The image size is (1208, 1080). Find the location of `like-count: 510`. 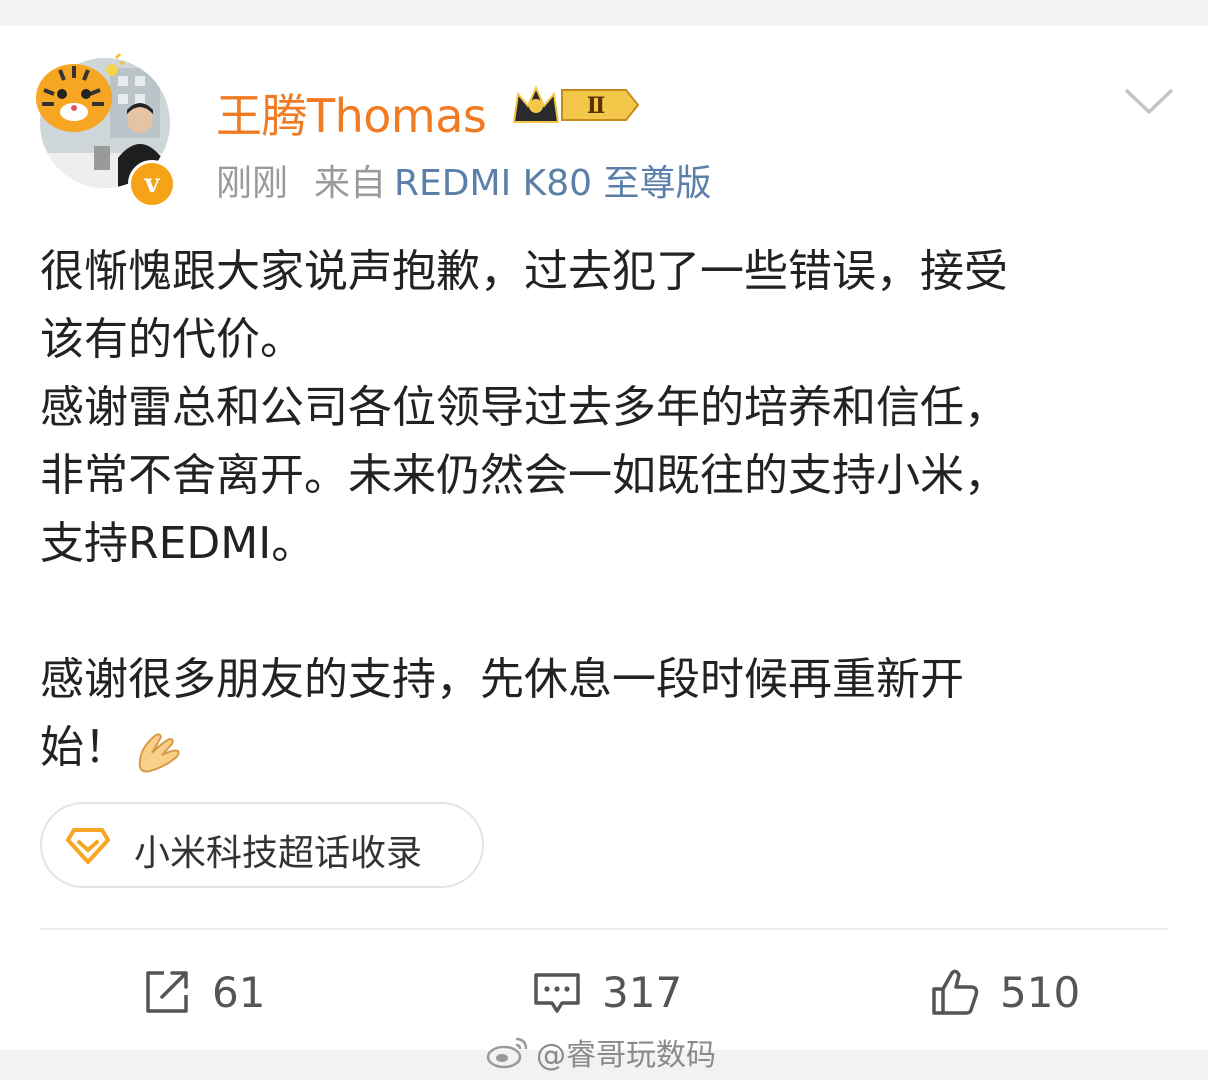

like-count: 510 is located at coordinates (1040, 992).